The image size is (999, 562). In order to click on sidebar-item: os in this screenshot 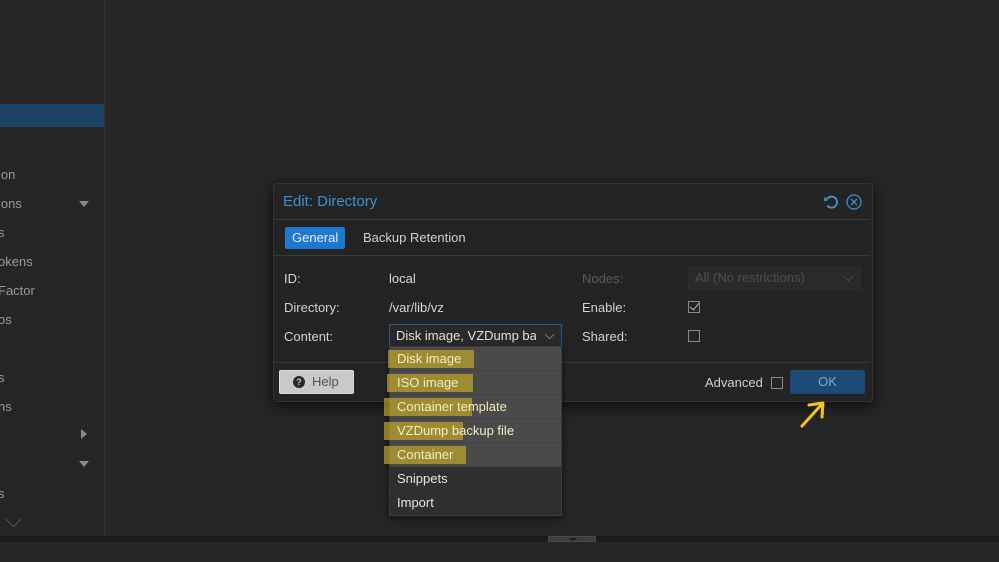, I will do `click(6, 319)`.